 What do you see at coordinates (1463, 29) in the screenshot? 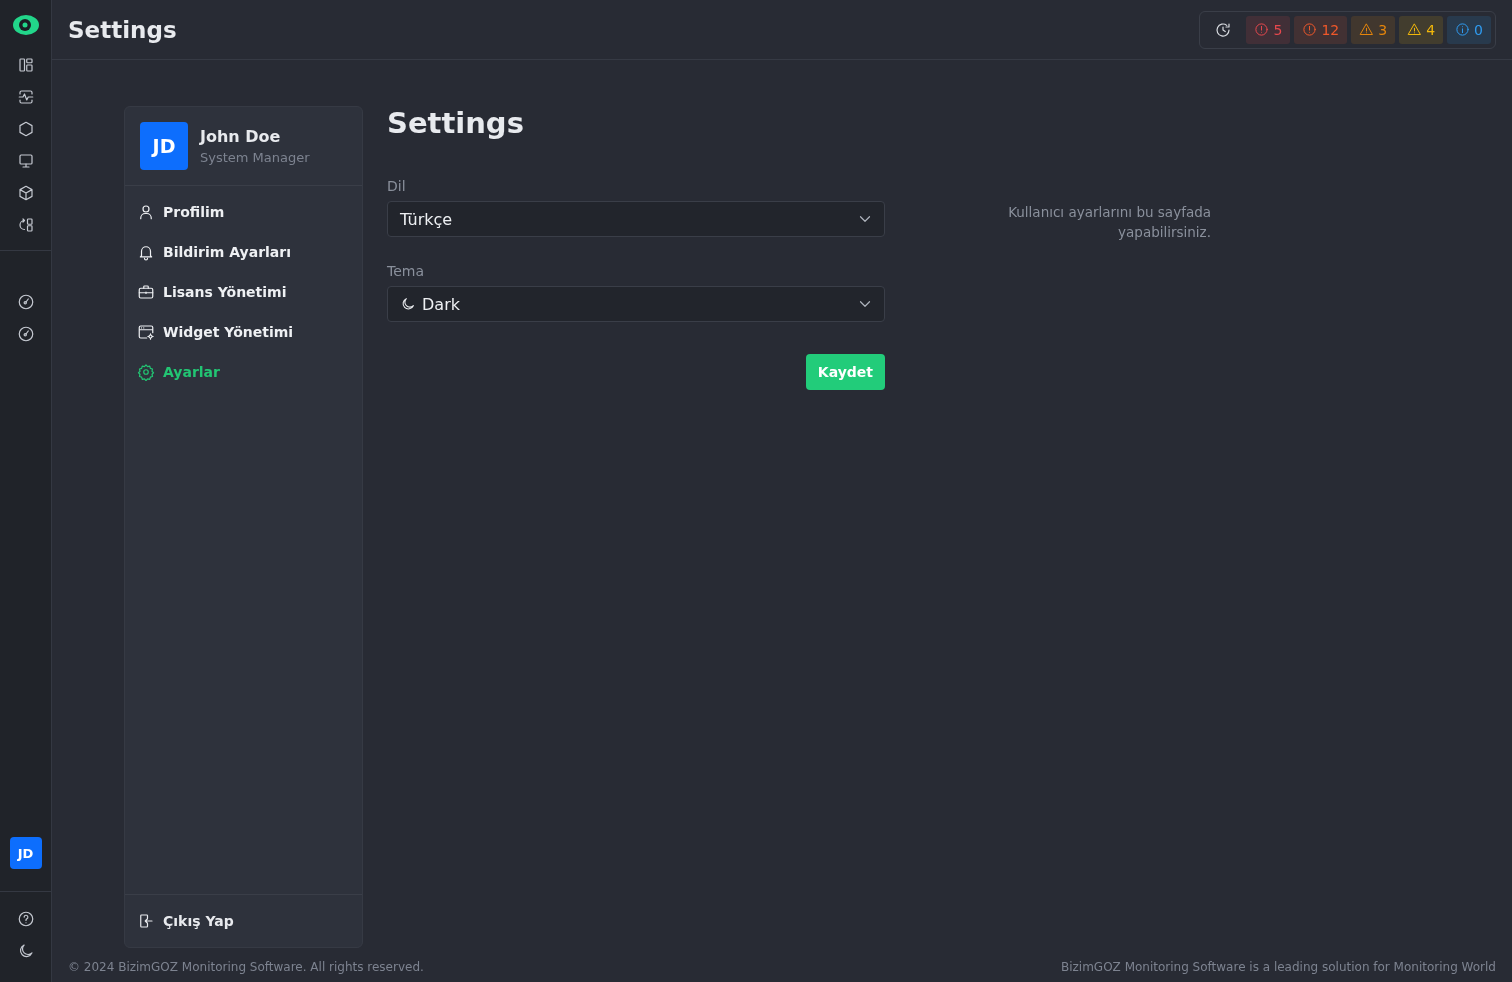
I see `info-icon` at bounding box center [1463, 29].